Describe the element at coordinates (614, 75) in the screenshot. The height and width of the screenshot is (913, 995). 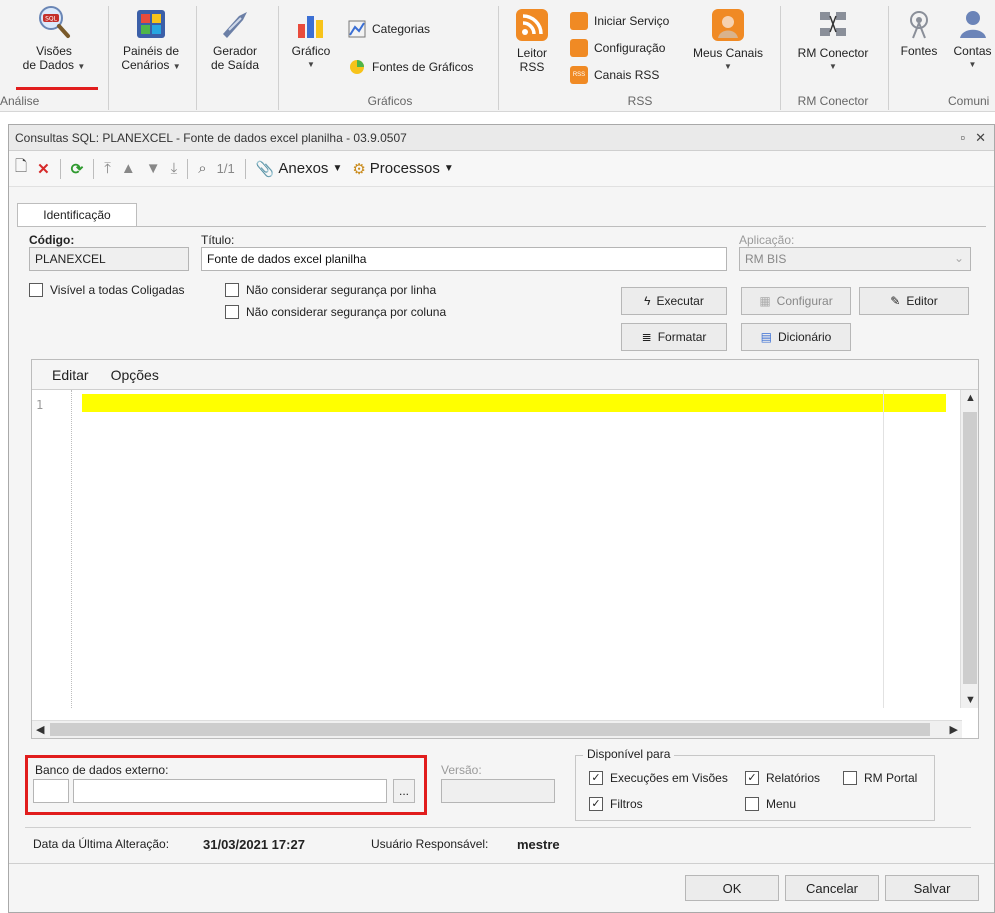
I see `canais-rss-button: RSS Canais RSS` at that location.